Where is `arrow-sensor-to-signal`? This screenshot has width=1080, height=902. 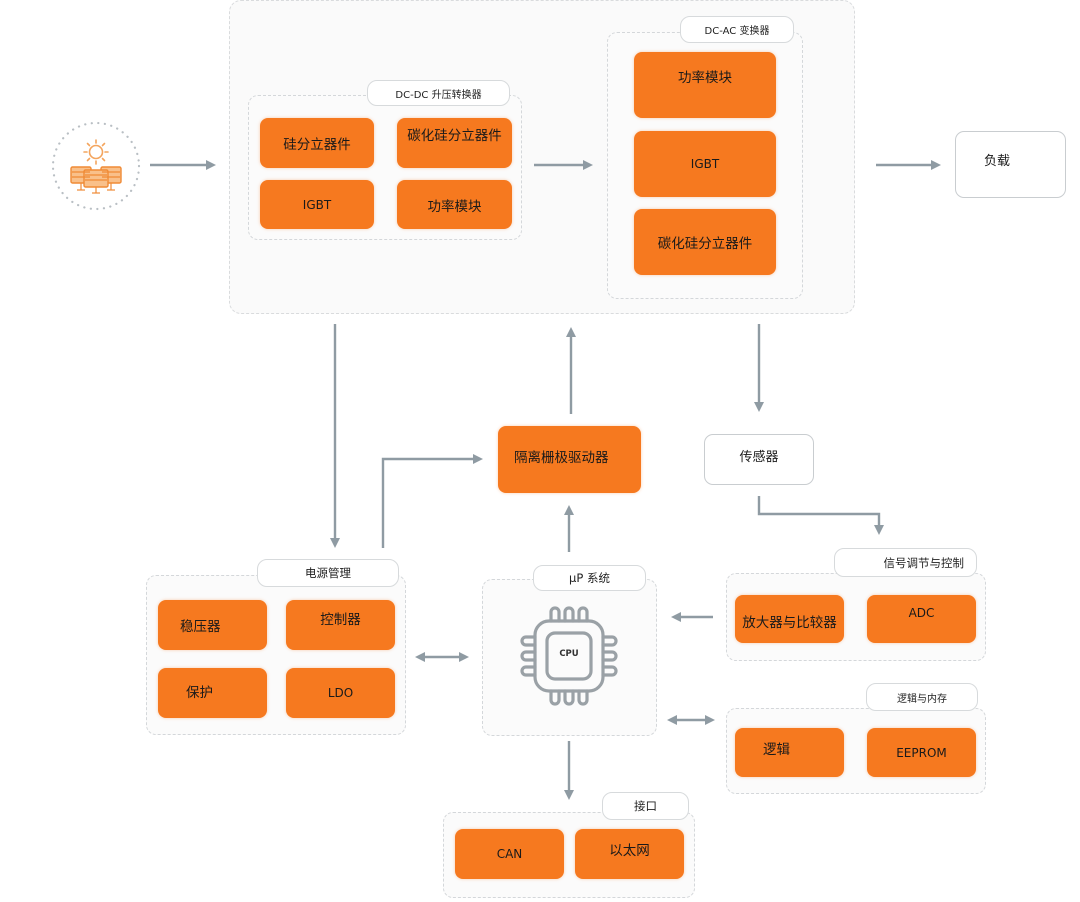 arrow-sensor-to-signal is located at coordinates (820, 515).